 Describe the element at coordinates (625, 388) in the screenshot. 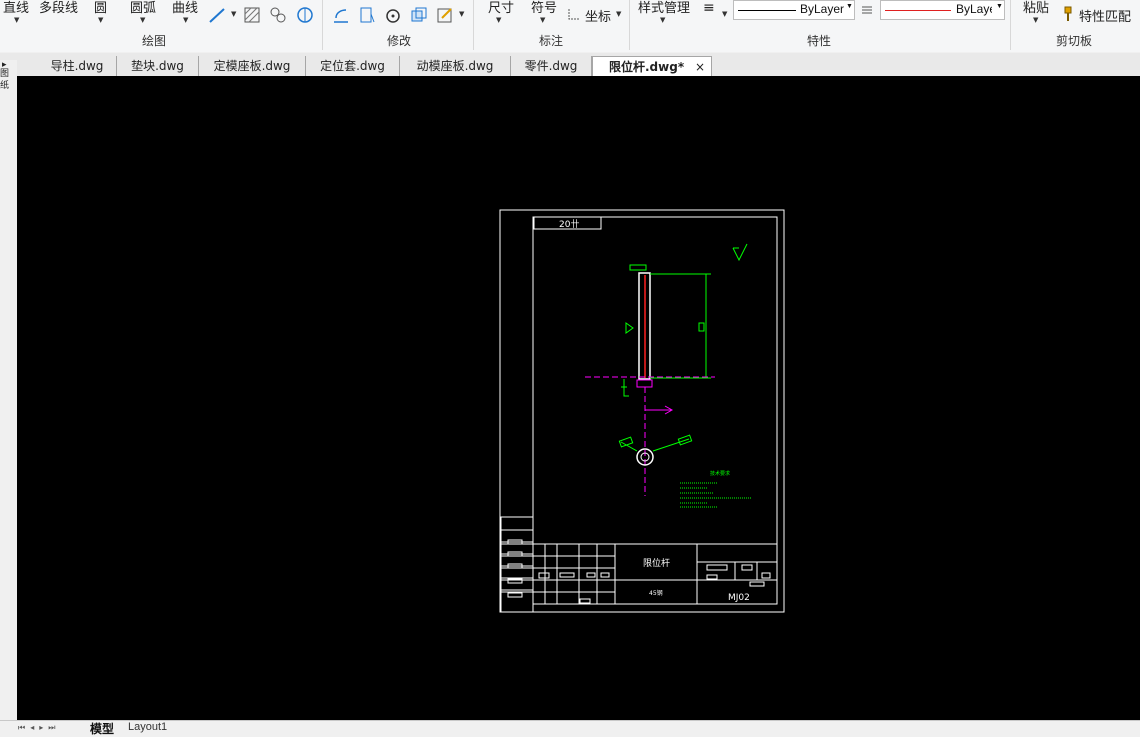

I see `small-dimension` at that location.